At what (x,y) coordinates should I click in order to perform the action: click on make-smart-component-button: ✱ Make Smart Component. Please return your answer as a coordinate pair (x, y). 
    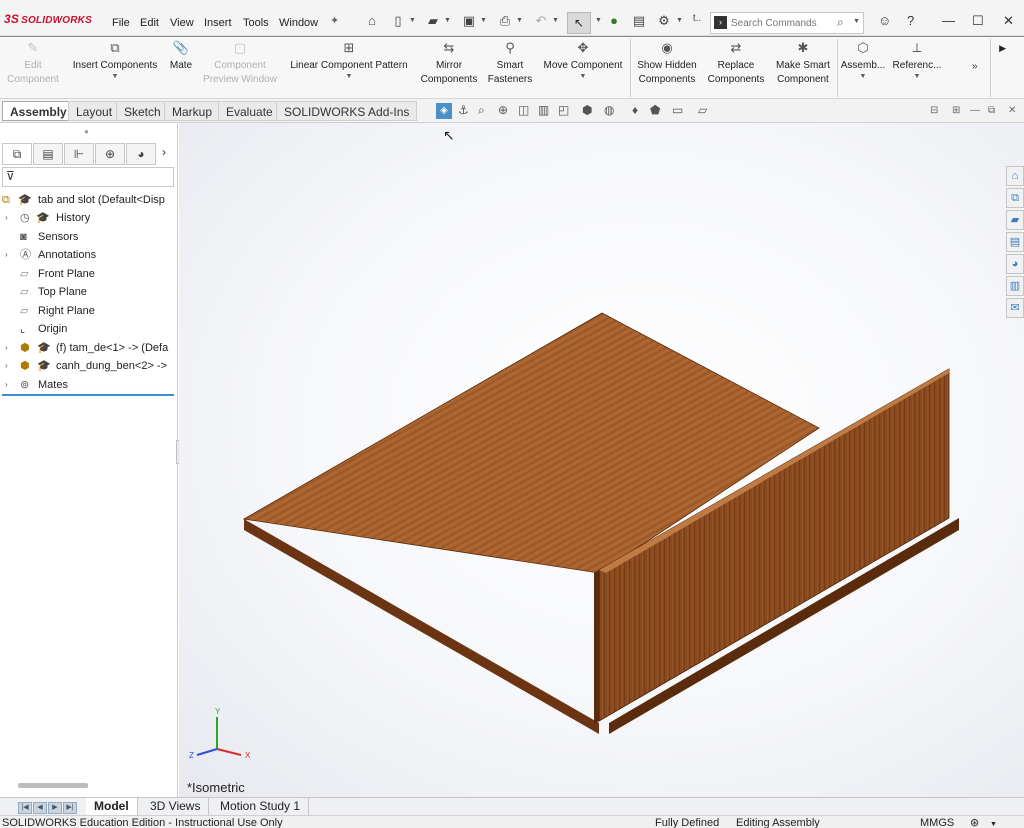
    Looking at the image, I should click on (803, 64).